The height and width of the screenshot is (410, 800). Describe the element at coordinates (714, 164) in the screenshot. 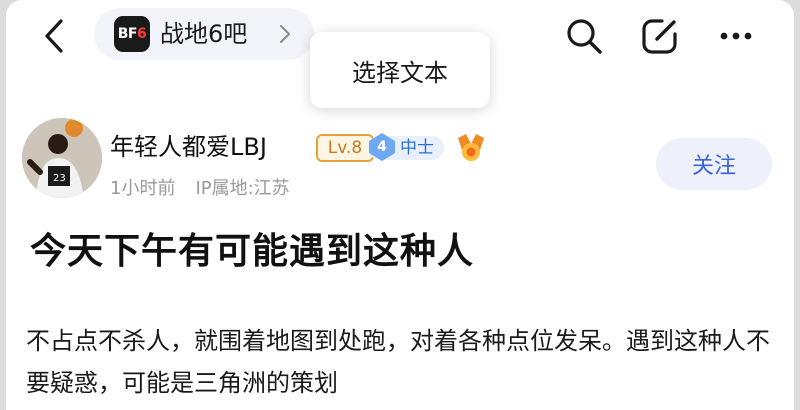

I see `follow-button: 关注` at that location.